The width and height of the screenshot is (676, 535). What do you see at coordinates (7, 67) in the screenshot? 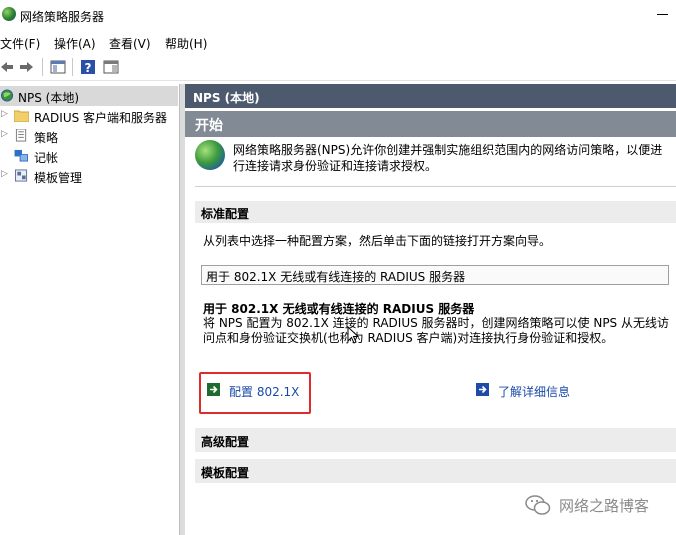
I see `back-icon` at bounding box center [7, 67].